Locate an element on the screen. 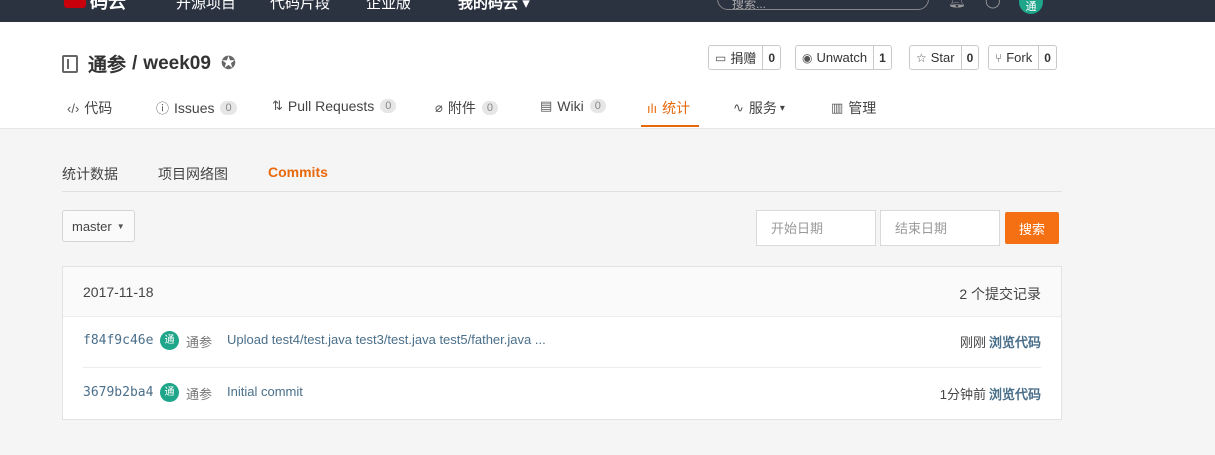 This screenshot has width=1215, height=455. tab-stats: ılı 统计 is located at coordinates (668, 108).